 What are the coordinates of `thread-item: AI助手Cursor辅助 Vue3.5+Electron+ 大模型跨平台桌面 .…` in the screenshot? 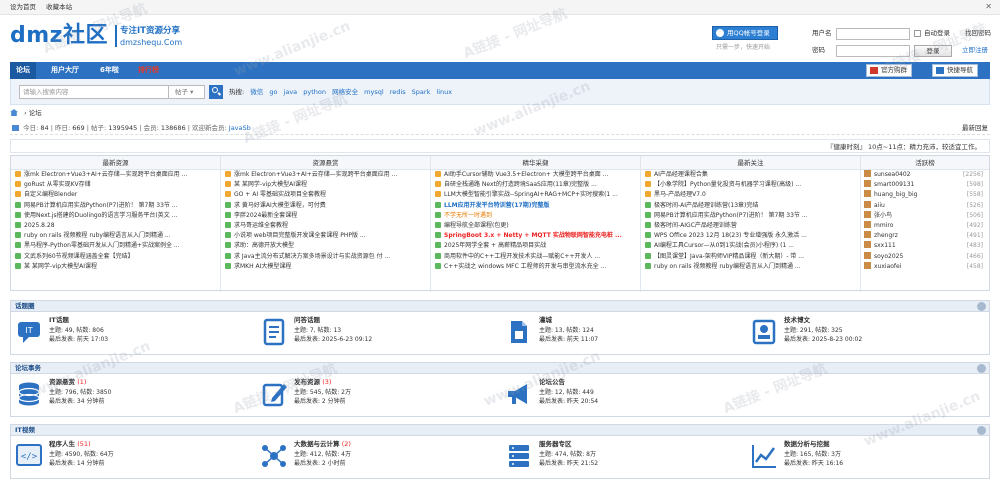 It's located at (535, 175).